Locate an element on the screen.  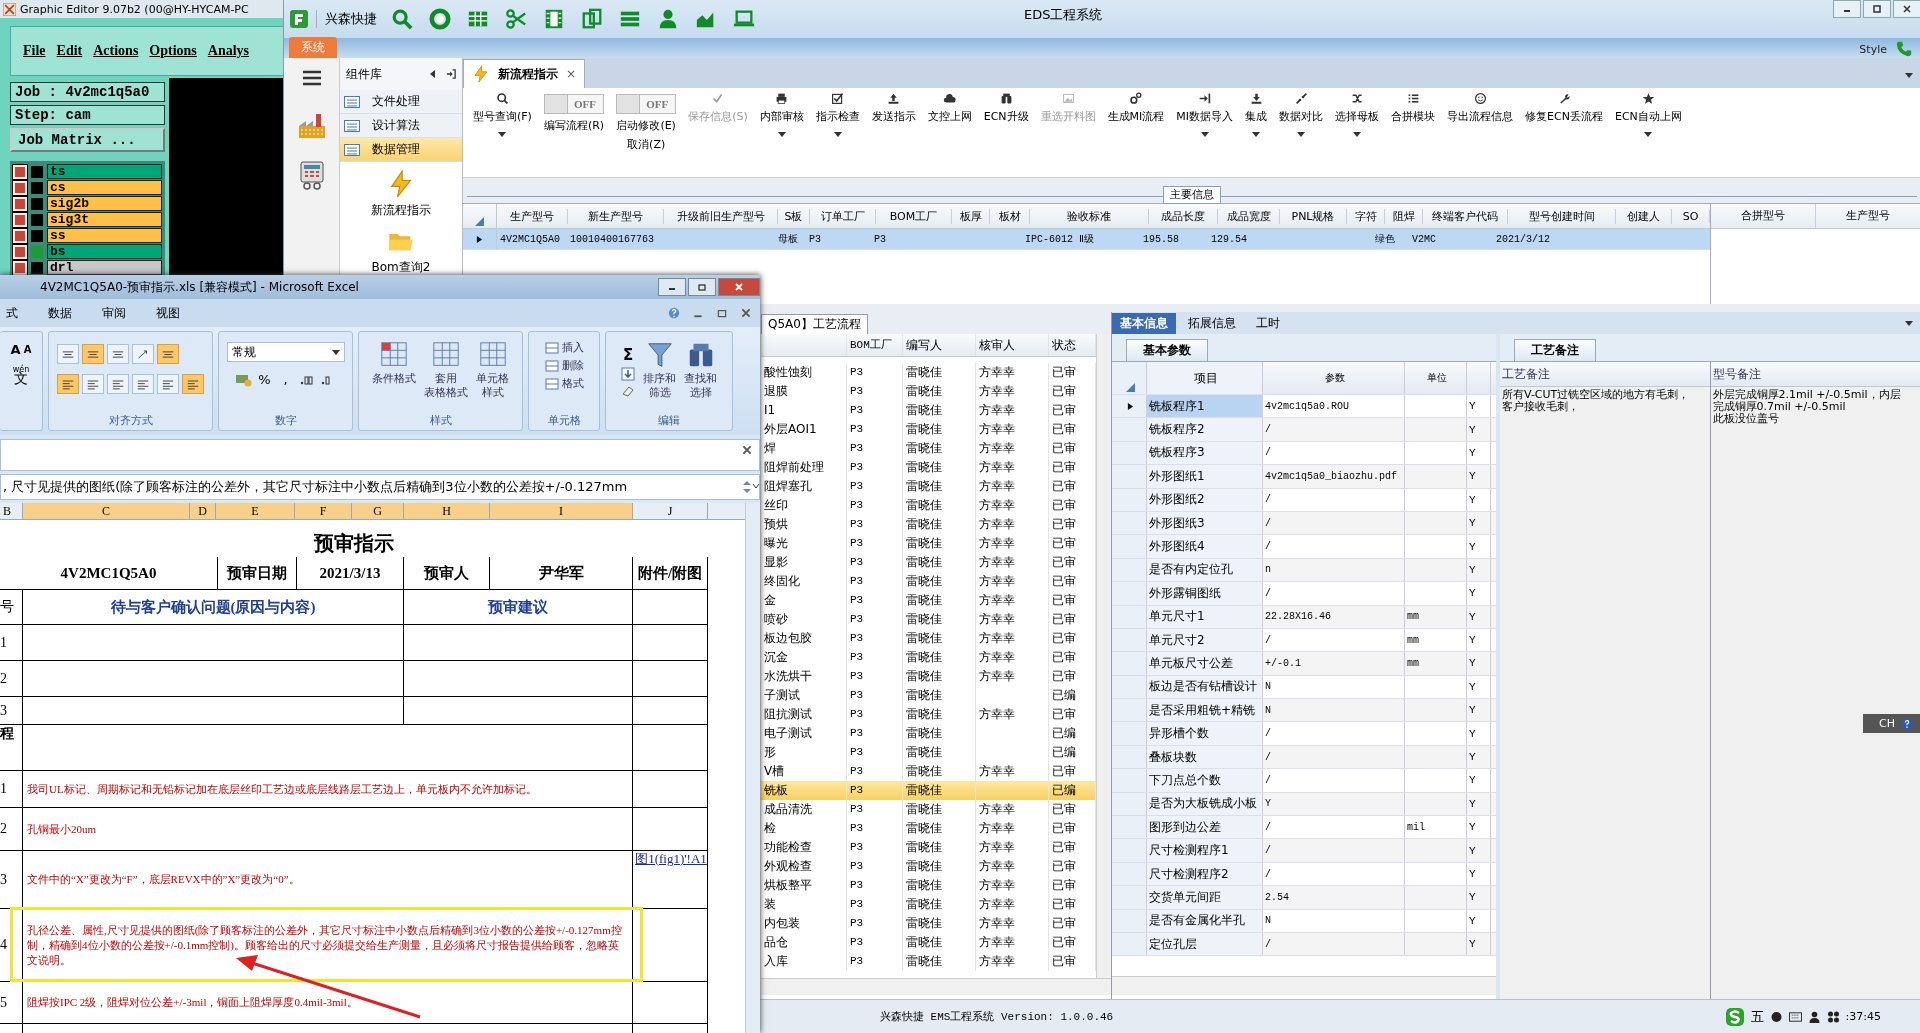
toolbar-button: 集成 is located at coordinates (1256, 114).